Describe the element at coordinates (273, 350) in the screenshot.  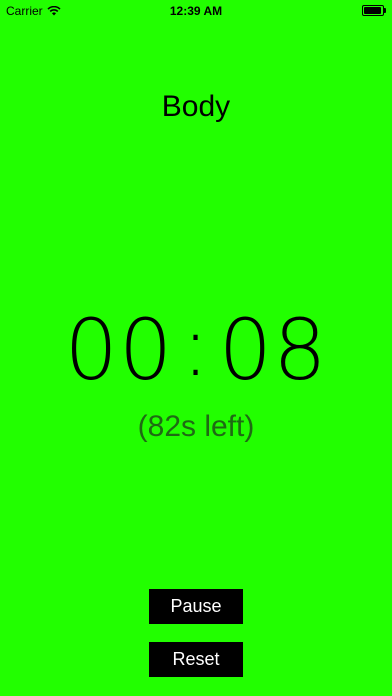
I see `timer-seconds: 08` at that location.